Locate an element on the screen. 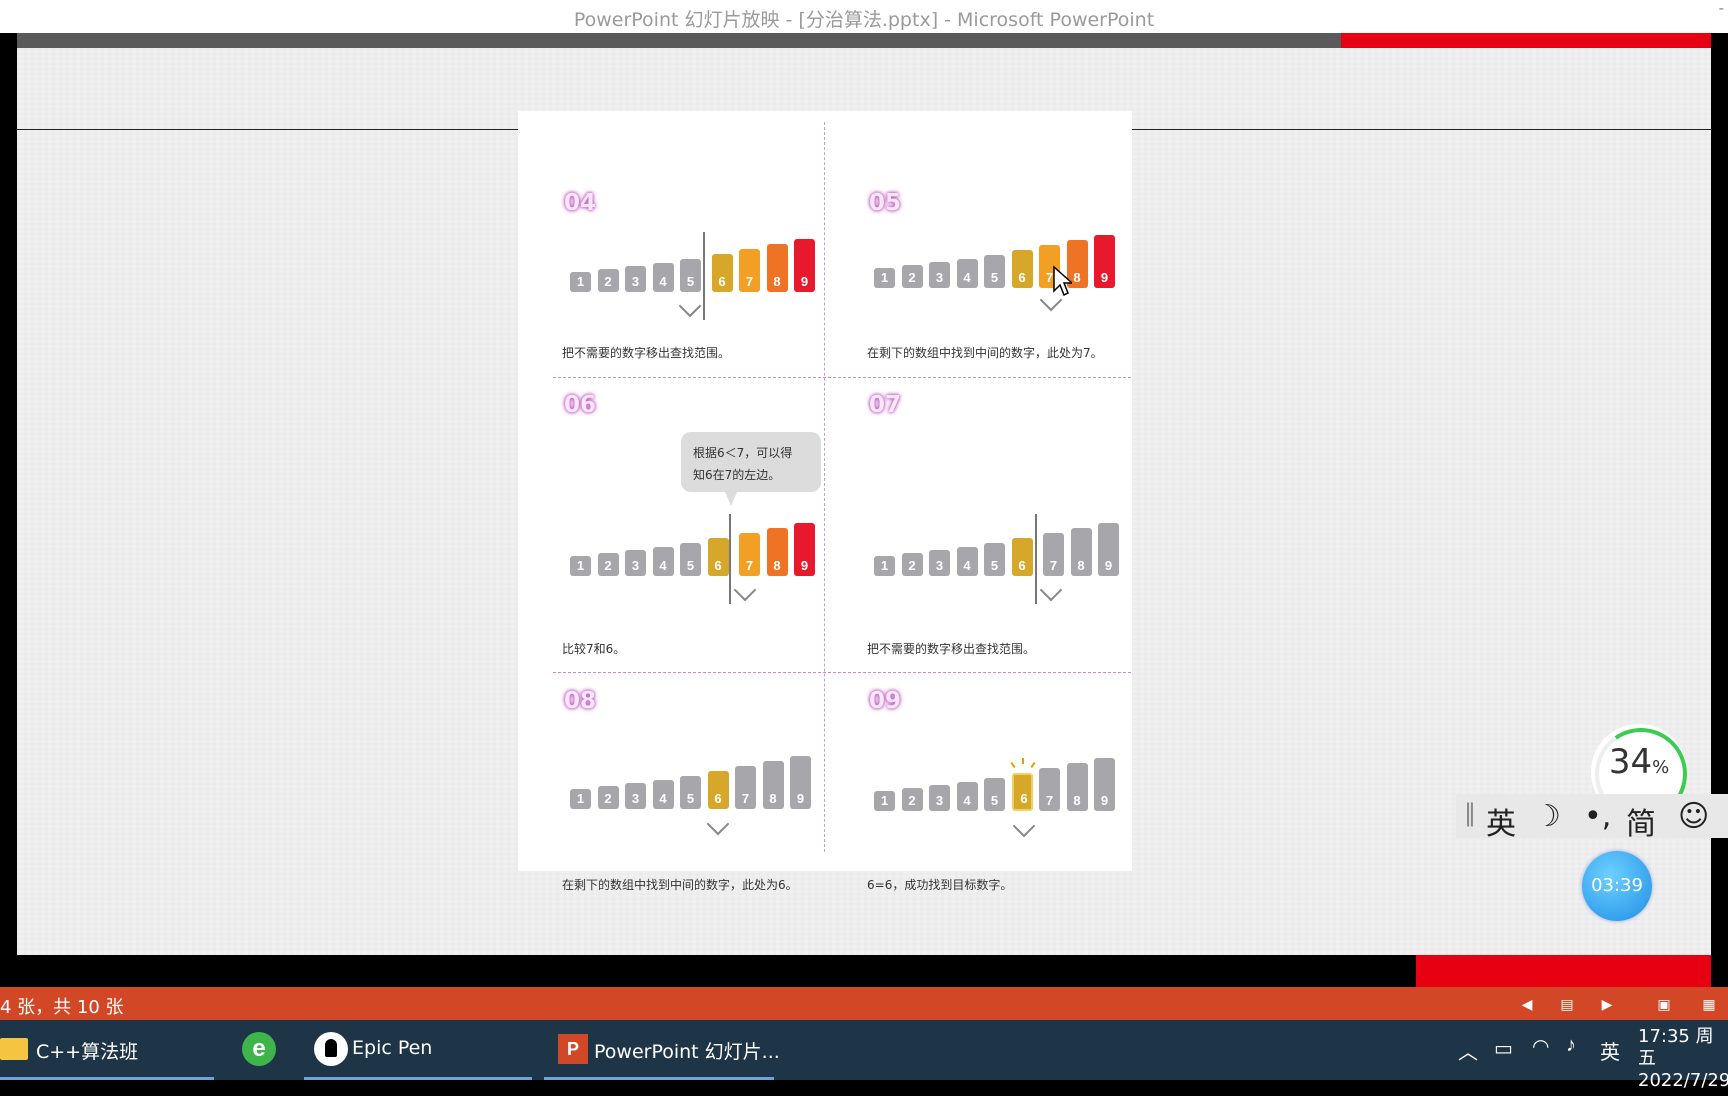 This screenshot has width=1728, height=1096. clock: 17:35 周五 2022/7/29 is located at coordinates (1683, 1059).